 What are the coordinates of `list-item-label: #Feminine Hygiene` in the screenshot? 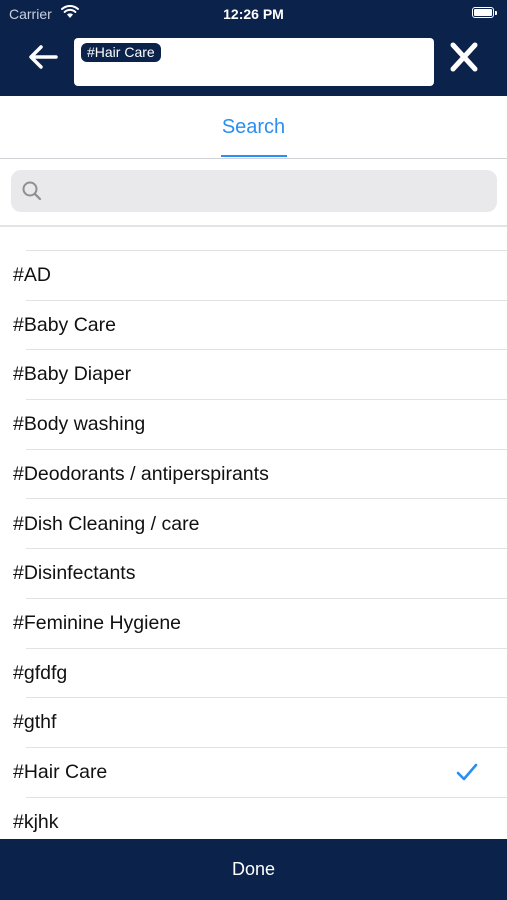 It's located at (97, 622).